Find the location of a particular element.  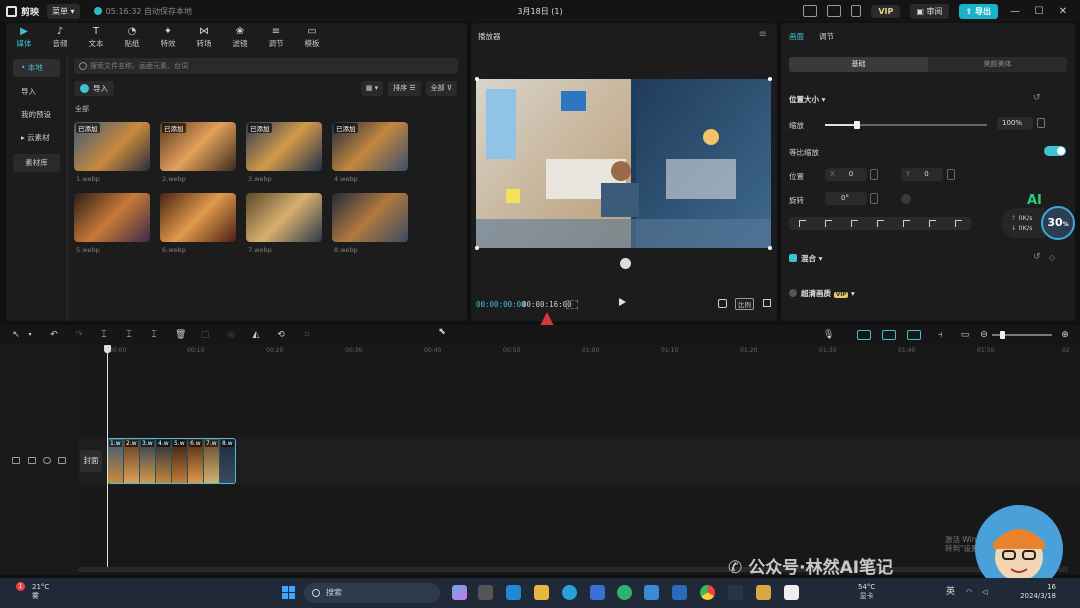

sort-button: 排序 ☰ is located at coordinates (404, 88).